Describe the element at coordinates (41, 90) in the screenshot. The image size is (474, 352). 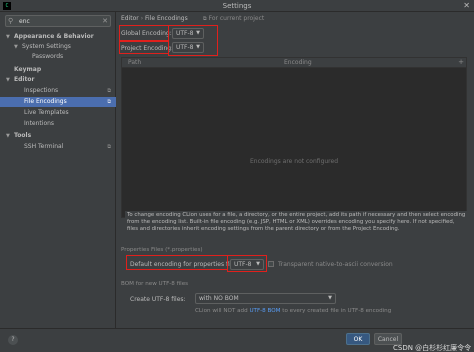
I see `sidebar-item-label: Inspections` at that location.